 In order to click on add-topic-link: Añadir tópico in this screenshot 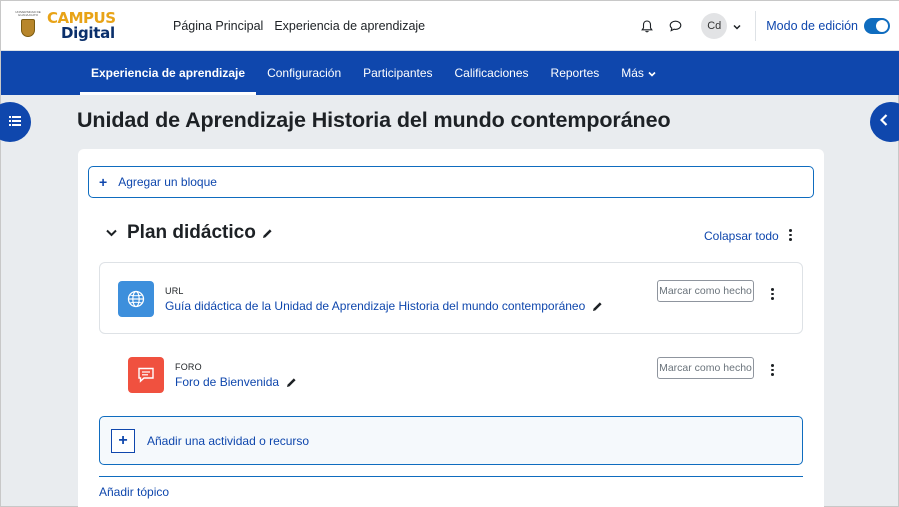, I will do `click(134, 492)`.